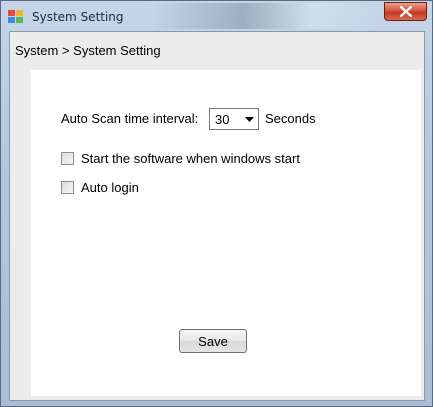  I want to click on scan-interval-unit: Seconds, so click(290, 118).